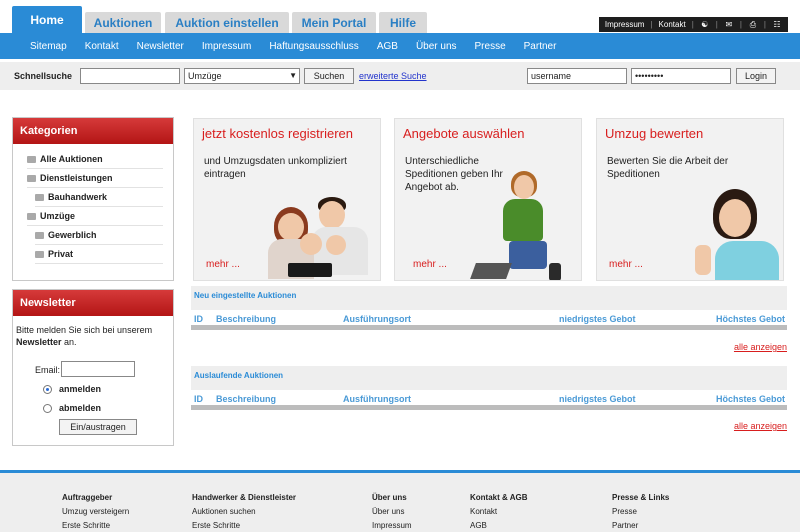 The image size is (800, 532). Describe the element at coordinates (681, 76) in the screenshot. I see `password-input: •••••••••` at that location.